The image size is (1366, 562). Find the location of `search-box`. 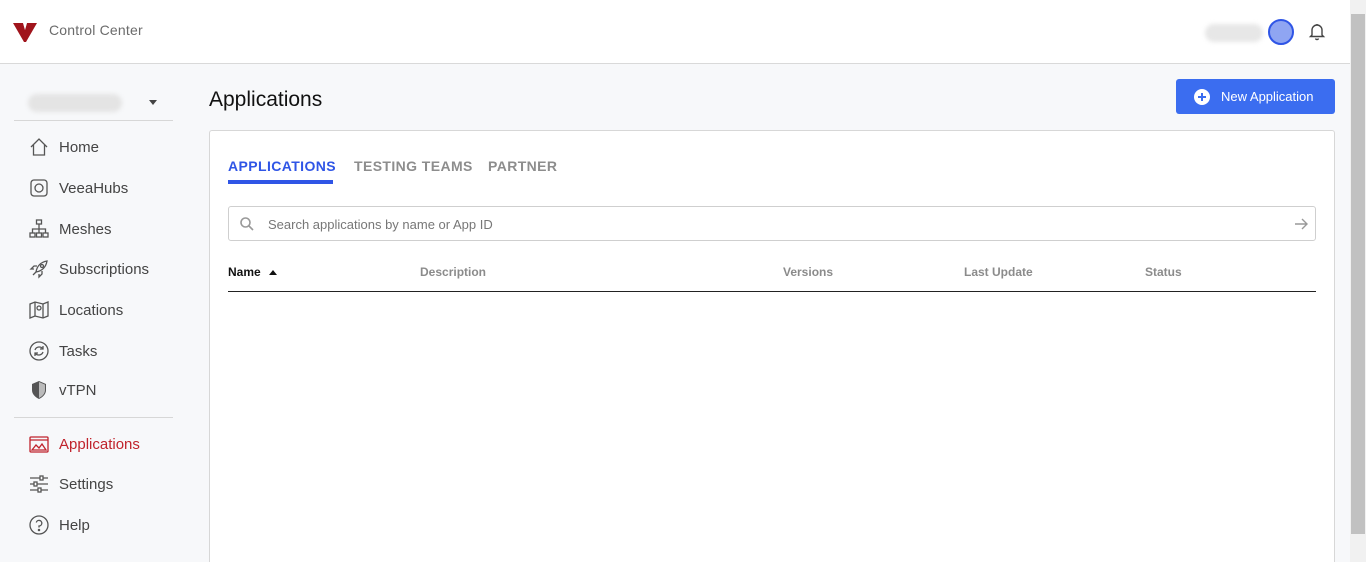

search-box is located at coordinates (772, 223).